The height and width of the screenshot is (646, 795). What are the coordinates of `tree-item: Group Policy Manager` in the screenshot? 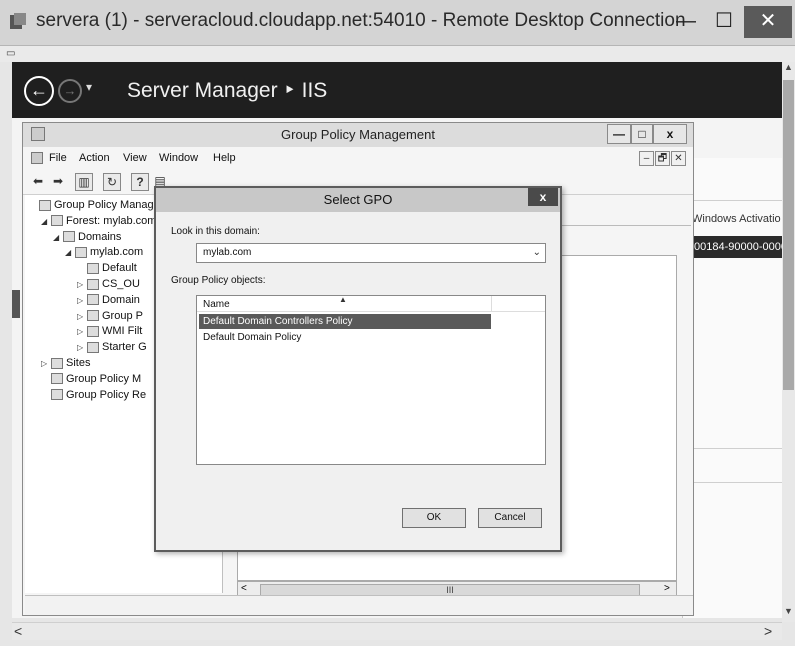 It's located at (96, 205).